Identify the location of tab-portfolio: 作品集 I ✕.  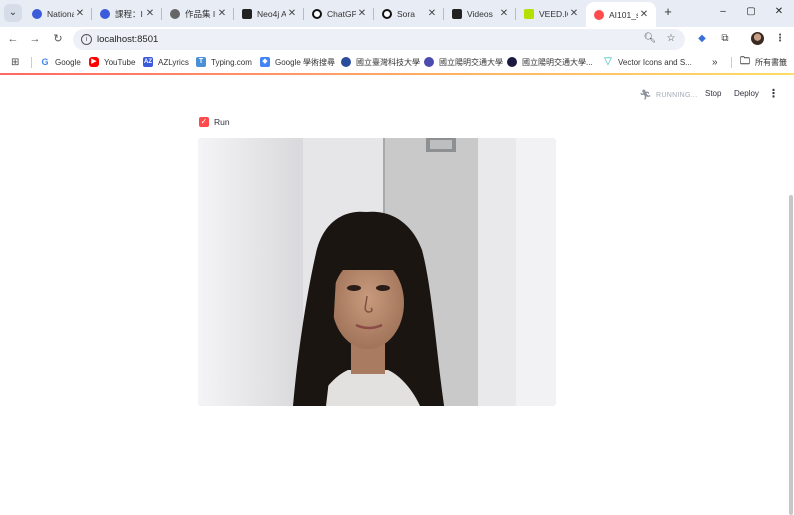
(198, 13).